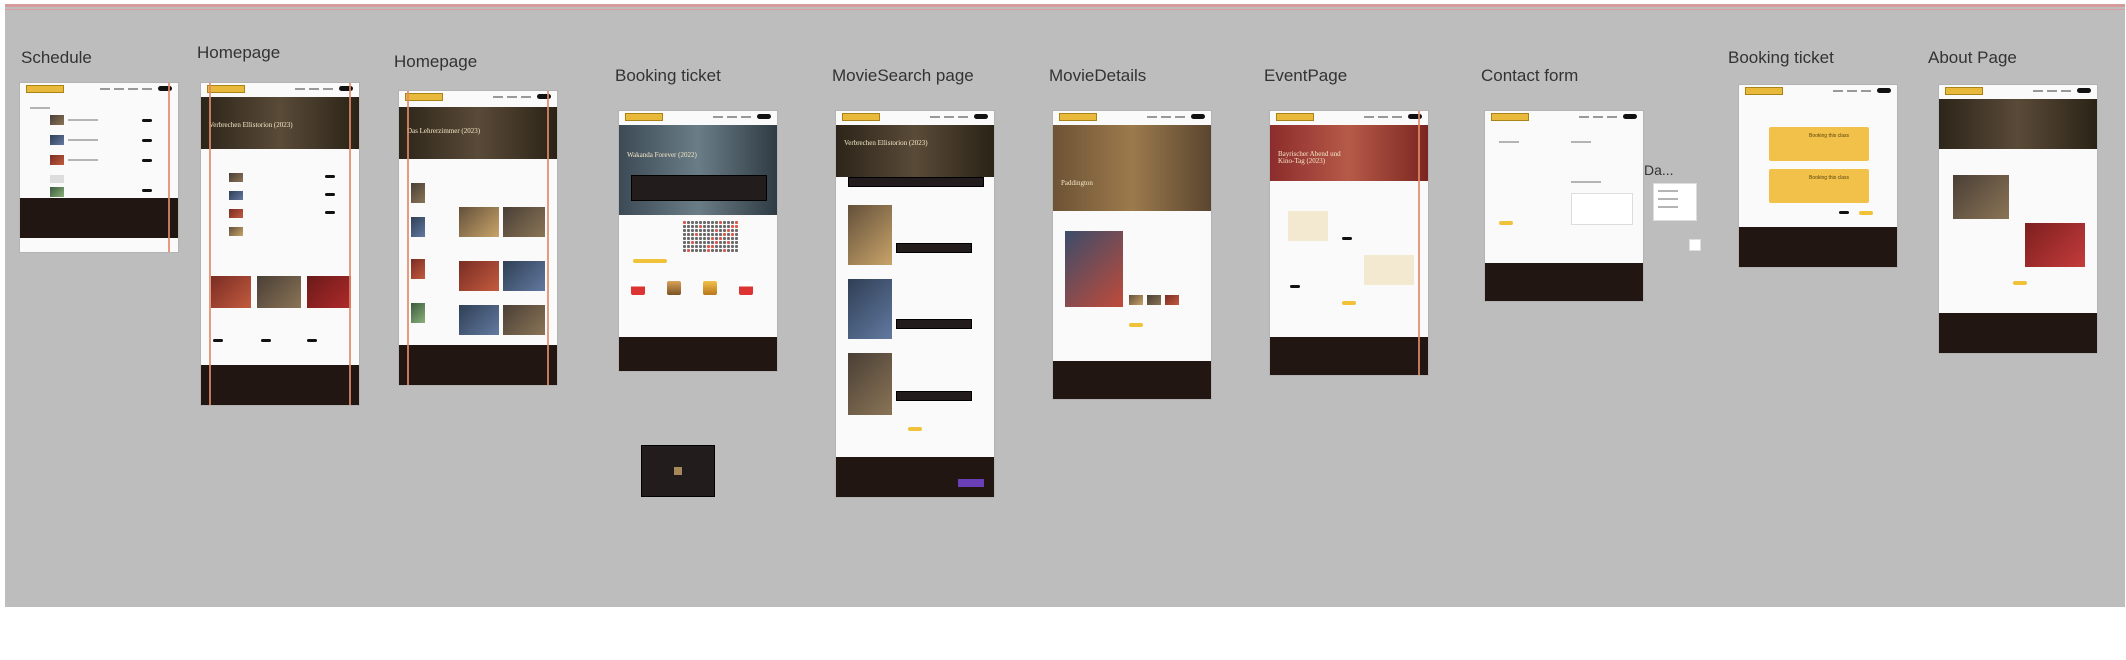 The width and height of the screenshot is (2126, 660). Describe the element at coordinates (435, 62) in the screenshot. I see `frame-label-homepage-2: Homepage` at that location.